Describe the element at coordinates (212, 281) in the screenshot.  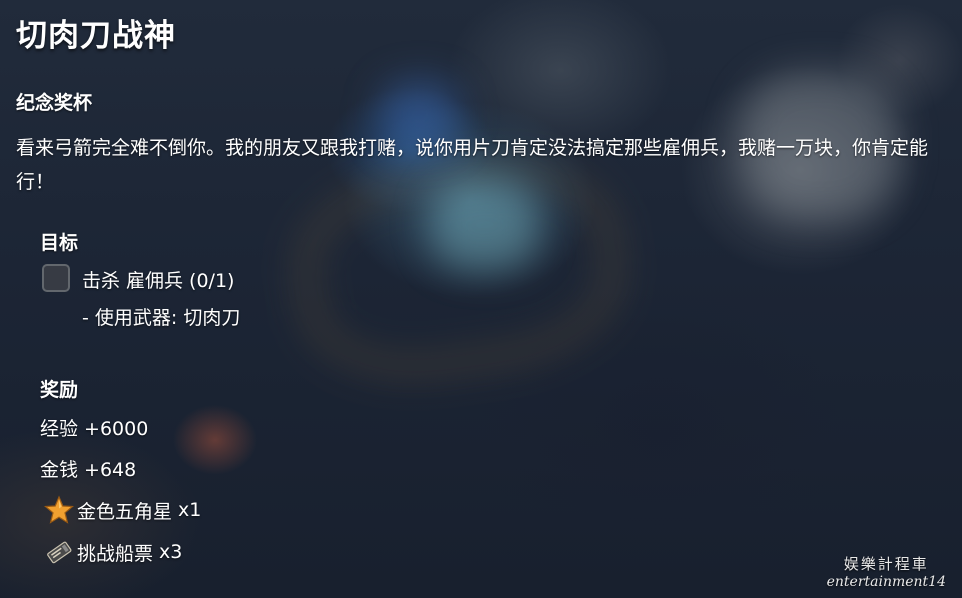
I see `objective-progress: (0/1)` at that location.